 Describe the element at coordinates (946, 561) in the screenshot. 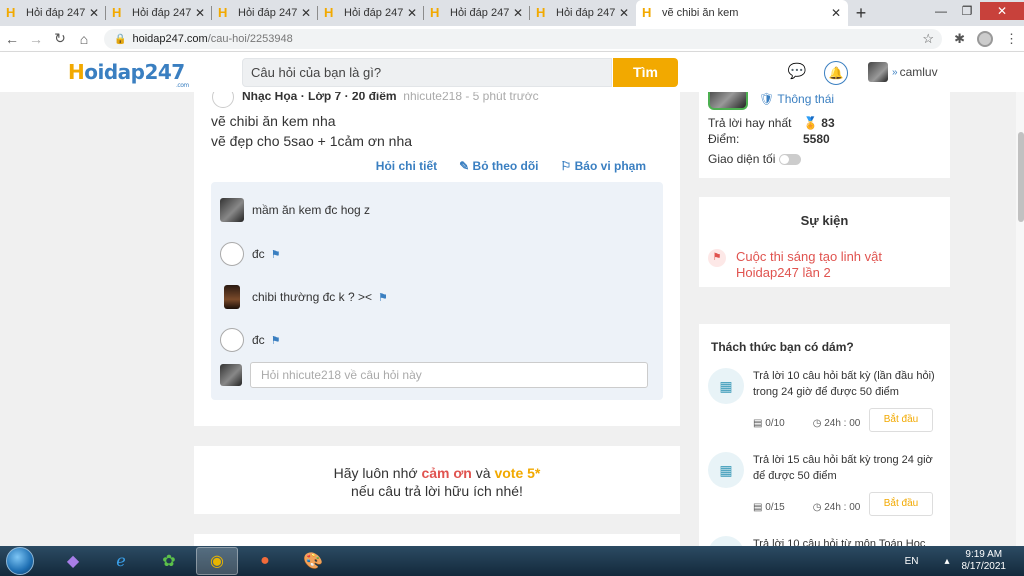

I see `tray-arrow-icon: ▴` at that location.